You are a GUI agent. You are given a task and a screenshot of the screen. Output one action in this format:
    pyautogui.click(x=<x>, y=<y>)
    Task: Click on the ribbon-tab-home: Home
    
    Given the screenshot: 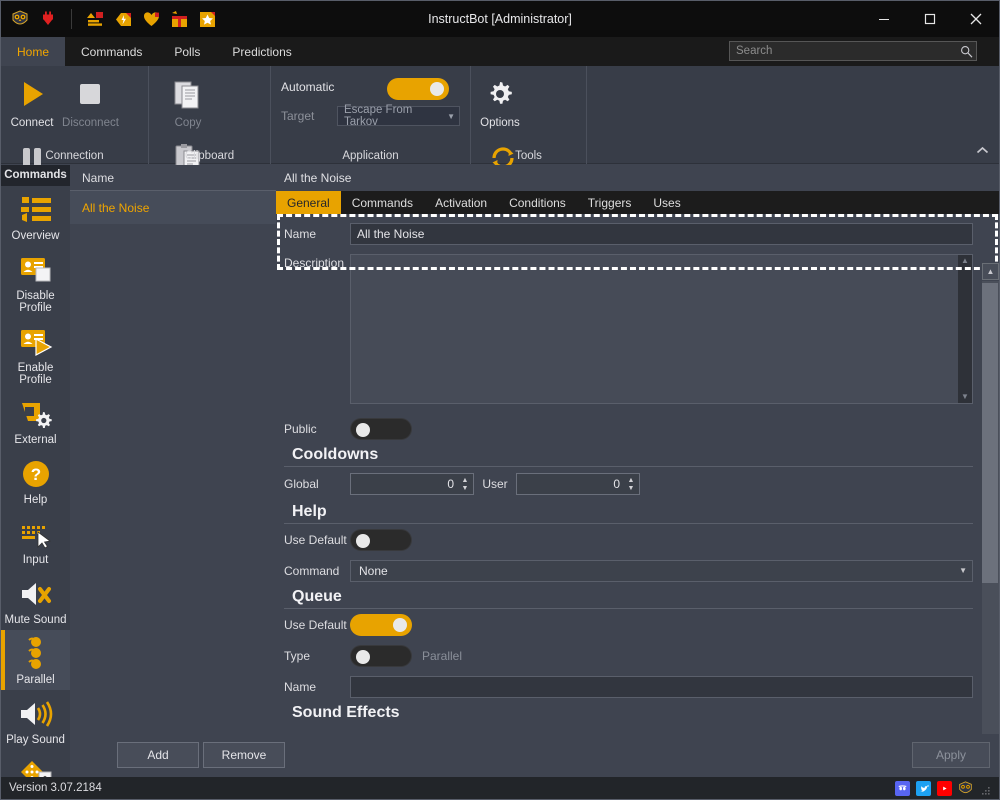 What is the action you would take?
    pyautogui.click(x=33, y=51)
    